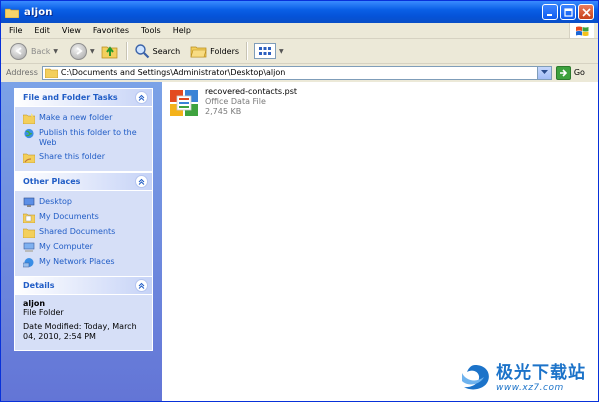 The image size is (599, 402). What do you see at coordinates (83, 247) in the screenshot?
I see `place-my-computer: My Computer` at bounding box center [83, 247].